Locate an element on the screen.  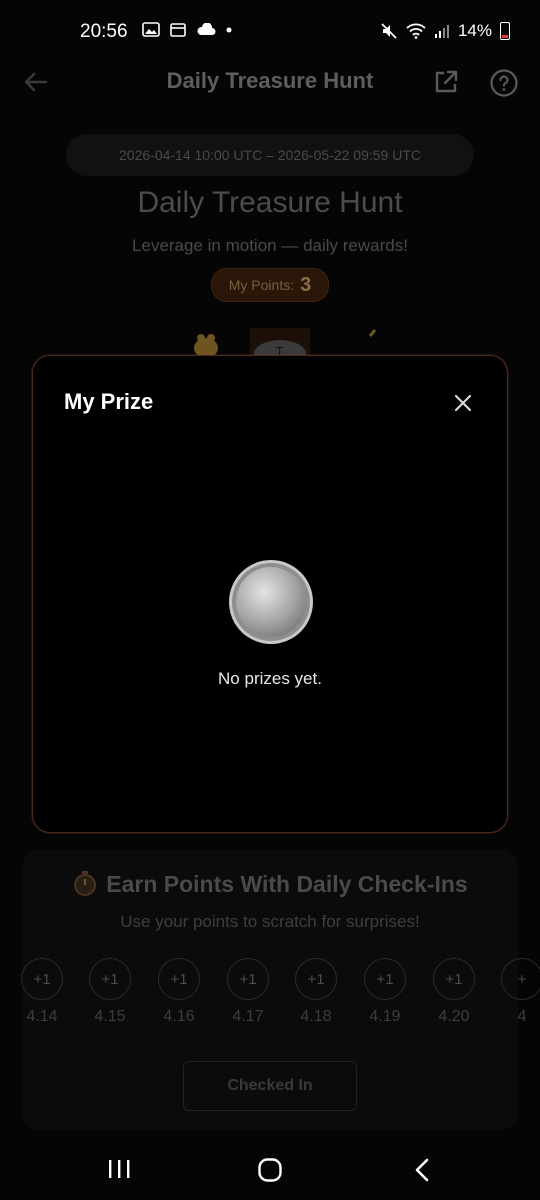
checkin-day: +1 4.19 is located at coordinates (385, 992).